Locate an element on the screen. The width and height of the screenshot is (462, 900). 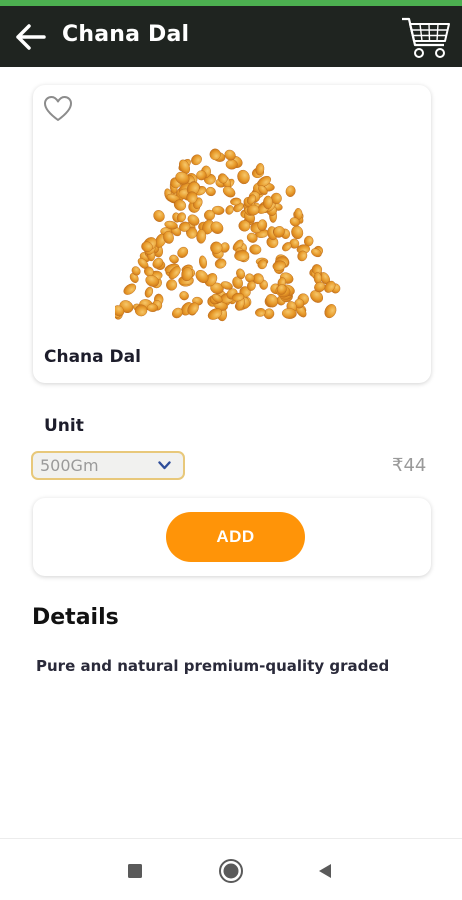
details-text: Pure and natural premium-quality graded is located at coordinates (213, 666).